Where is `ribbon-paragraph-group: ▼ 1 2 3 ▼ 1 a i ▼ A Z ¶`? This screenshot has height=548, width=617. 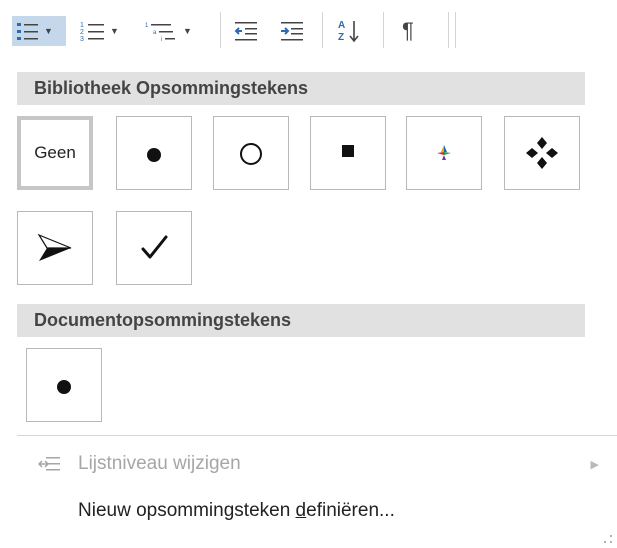 ribbon-paragraph-group: ▼ 1 2 3 ▼ 1 a i ▼ A Z ¶ is located at coordinates (308, 30).